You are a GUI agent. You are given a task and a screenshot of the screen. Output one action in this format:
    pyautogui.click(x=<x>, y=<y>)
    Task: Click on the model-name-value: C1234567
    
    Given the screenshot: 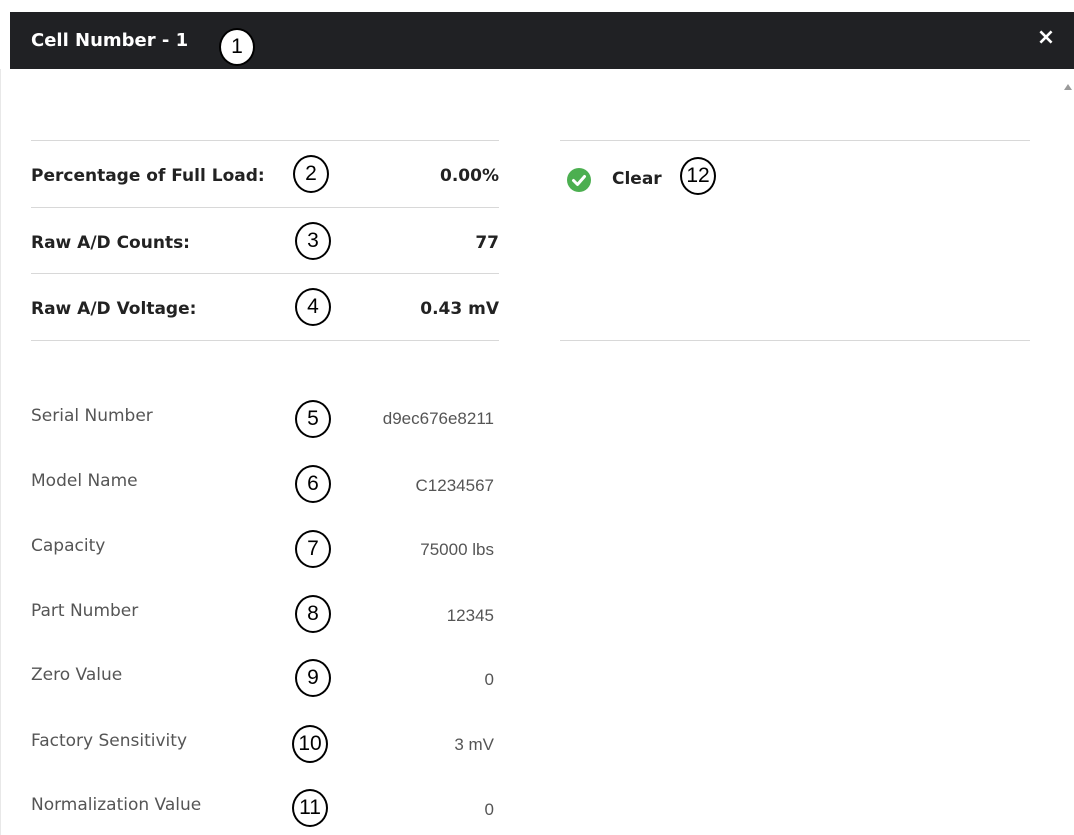 What is the action you would take?
    pyautogui.click(x=454, y=485)
    